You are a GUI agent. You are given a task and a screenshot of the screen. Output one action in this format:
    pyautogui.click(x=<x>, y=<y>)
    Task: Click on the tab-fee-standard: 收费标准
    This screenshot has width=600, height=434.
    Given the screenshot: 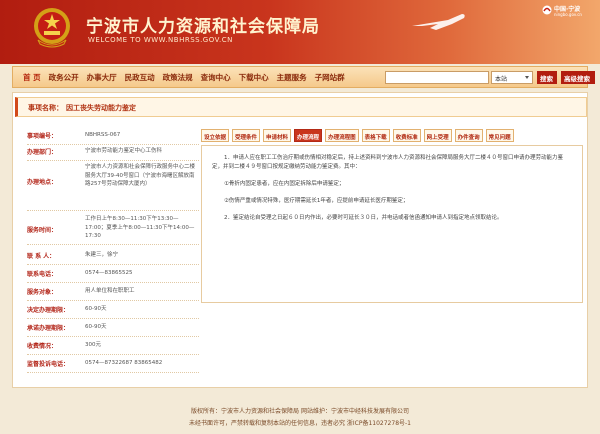 What is the action you would take?
    pyautogui.click(x=406, y=135)
    